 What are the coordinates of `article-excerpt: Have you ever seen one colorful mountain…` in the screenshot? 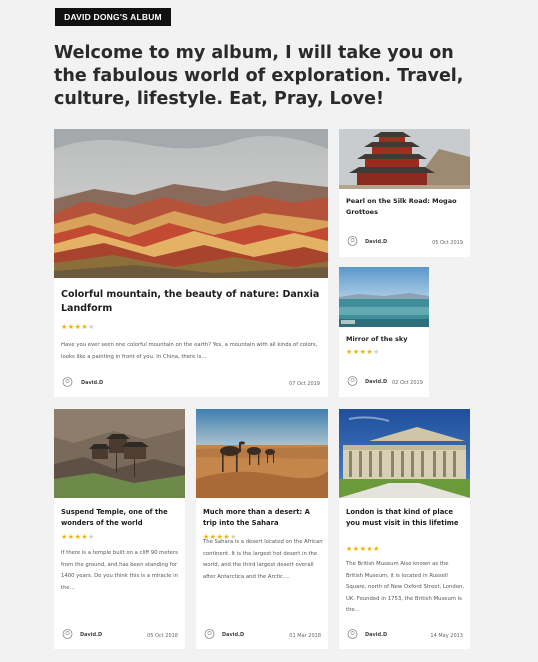 It's located at (189, 351).